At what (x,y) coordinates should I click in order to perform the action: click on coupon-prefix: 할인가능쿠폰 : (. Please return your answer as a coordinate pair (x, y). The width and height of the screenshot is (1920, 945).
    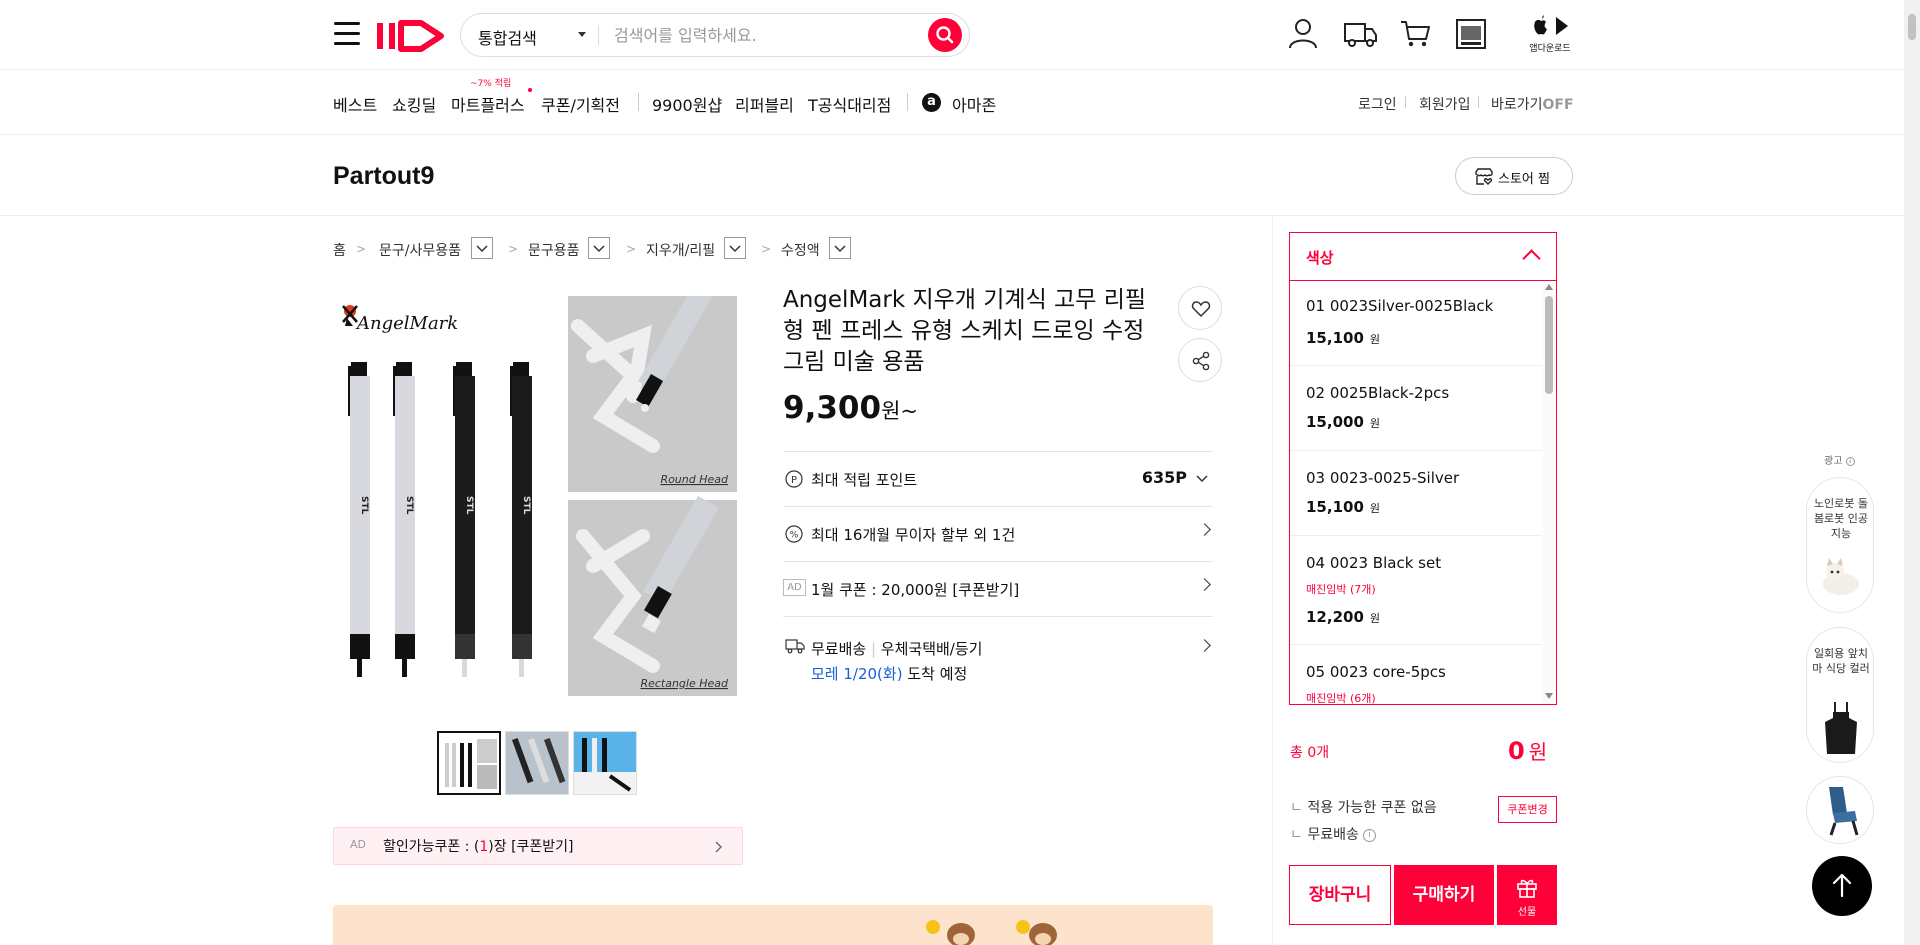
    Looking at the image, I should click on (431, 847).